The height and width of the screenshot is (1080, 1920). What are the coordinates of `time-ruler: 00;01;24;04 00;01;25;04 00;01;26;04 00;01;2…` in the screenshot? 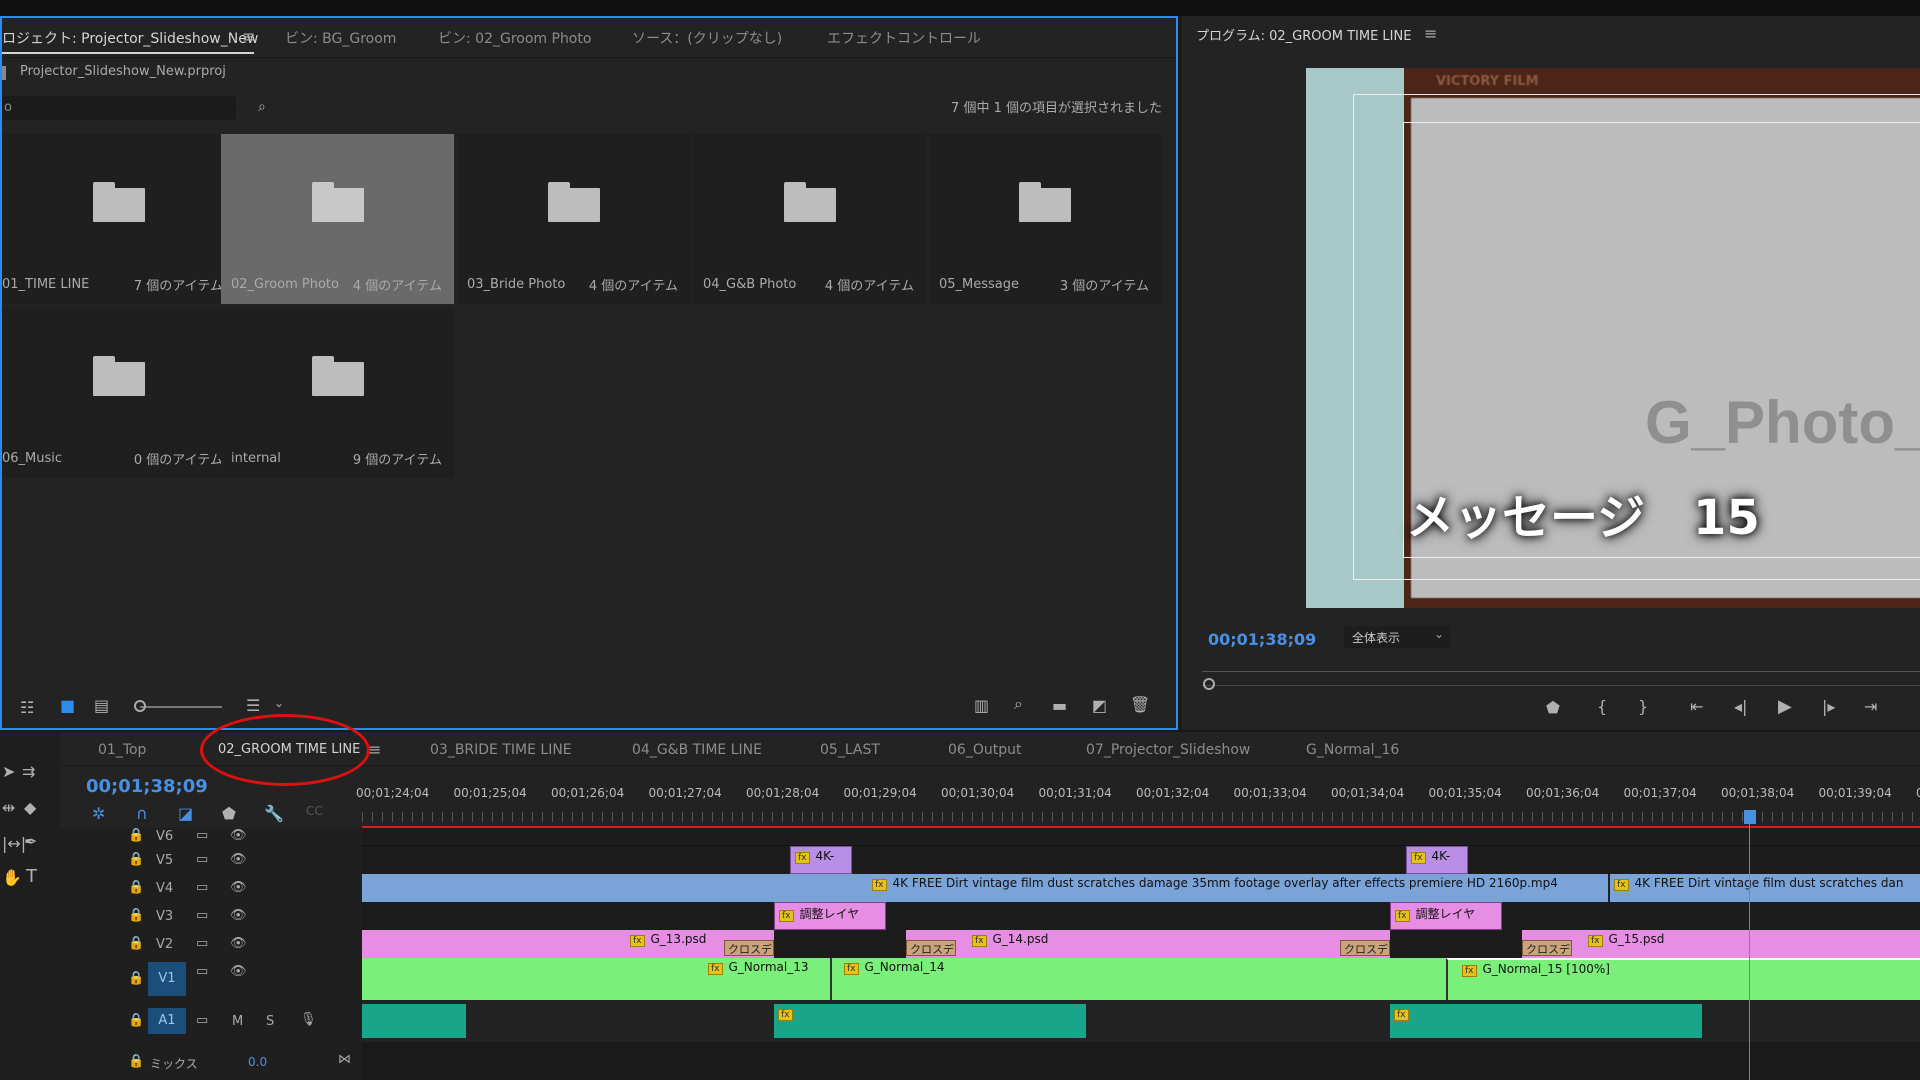 It's located at (1138, 797).